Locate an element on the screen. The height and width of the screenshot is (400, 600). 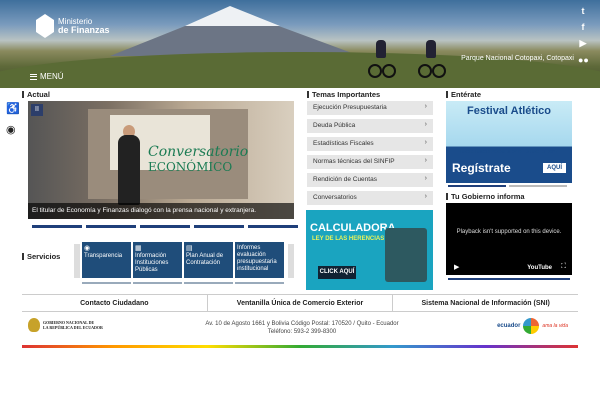
festival-dates: INICIO INSCRIPCIONES 02 DE JUNIO DE 2017 is located at coordinates (509, 151).